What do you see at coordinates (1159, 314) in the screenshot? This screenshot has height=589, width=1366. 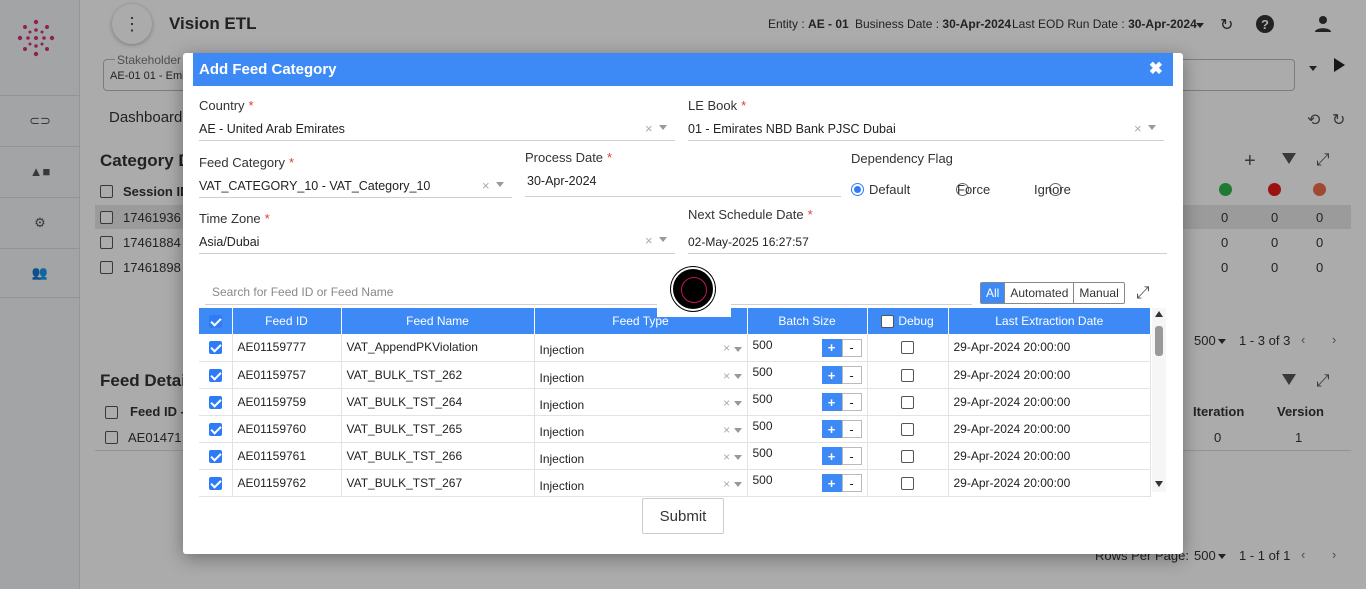 I see `scroll-up-icon` at bounding box center [1159, 314].